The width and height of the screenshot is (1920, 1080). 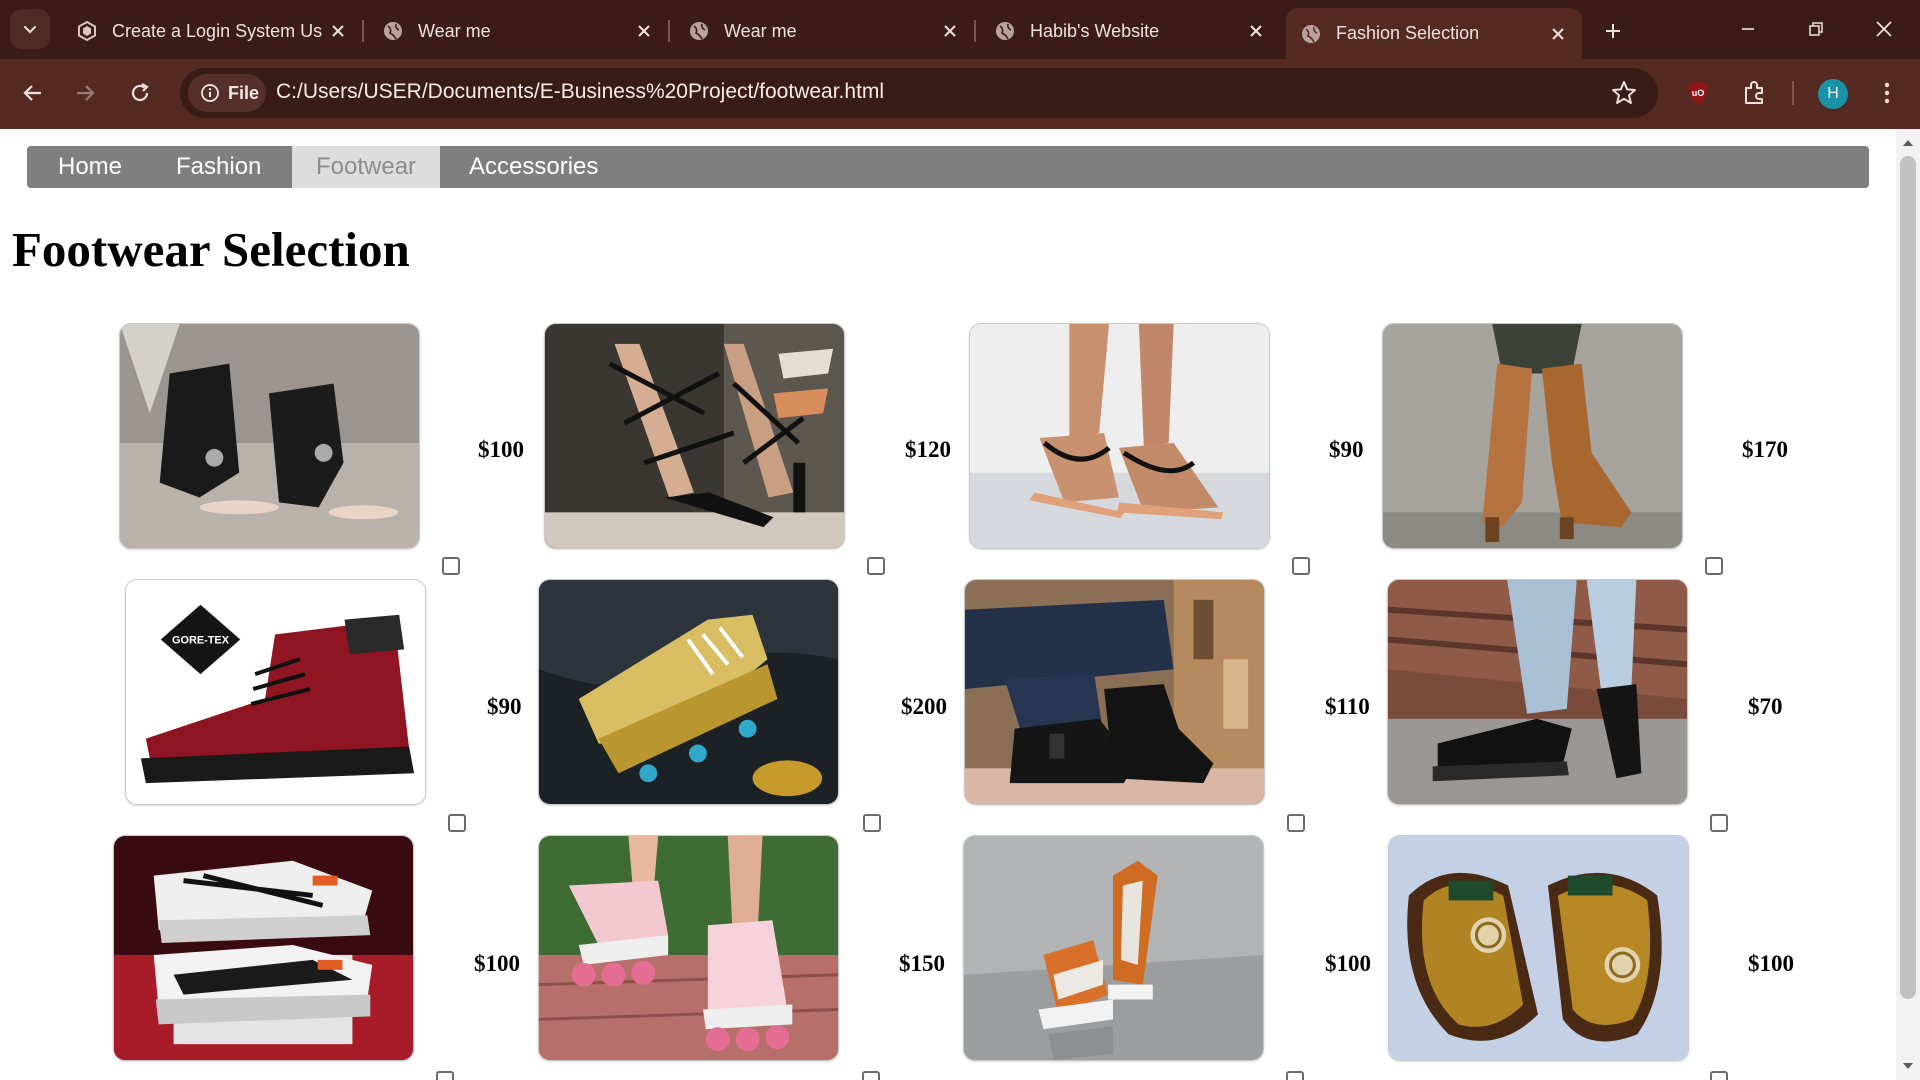 I want to click on profile-avatar: H, so click(x=1833, y=94).